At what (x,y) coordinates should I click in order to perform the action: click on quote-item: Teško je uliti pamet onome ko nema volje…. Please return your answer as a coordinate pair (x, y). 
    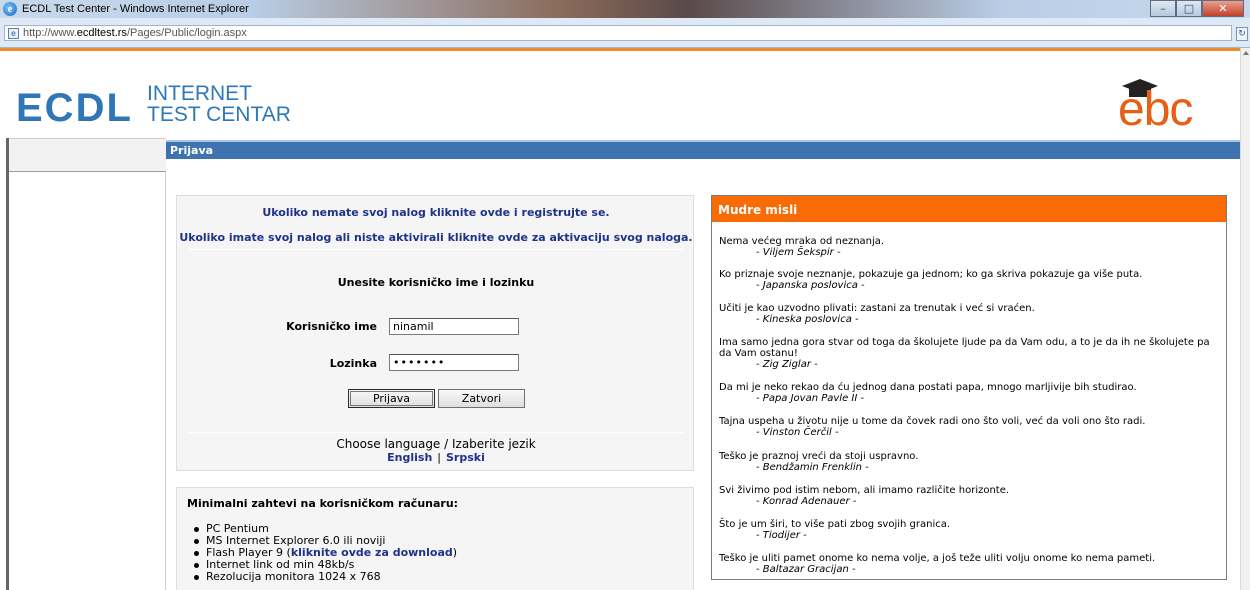
    Looking at the image, I should click on (970, 564).